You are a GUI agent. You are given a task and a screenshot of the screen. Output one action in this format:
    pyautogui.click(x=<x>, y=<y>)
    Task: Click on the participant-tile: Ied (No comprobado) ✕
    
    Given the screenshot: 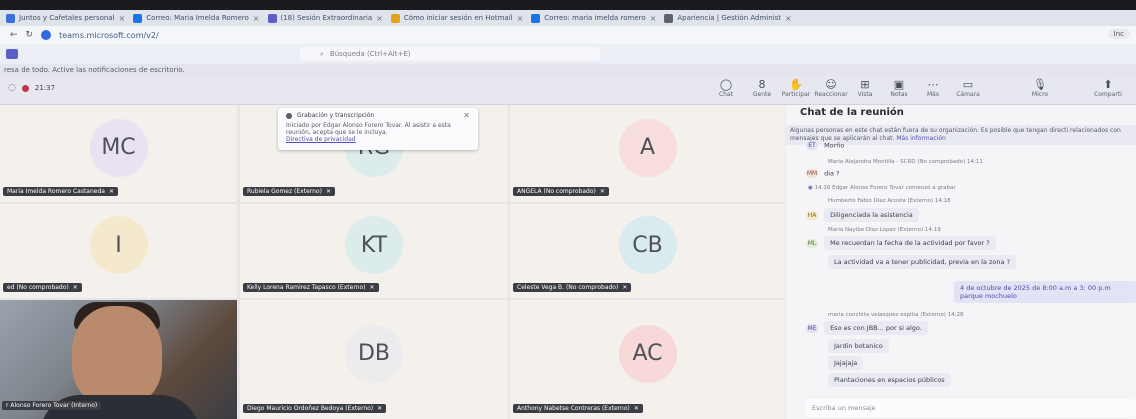 What is the action you would take?
    pyautogui.click(x=118, y=251)
    